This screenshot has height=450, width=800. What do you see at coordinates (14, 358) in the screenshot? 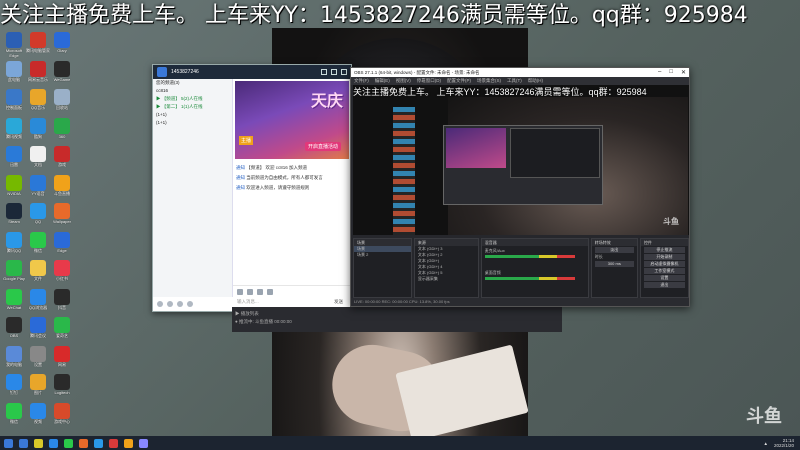
I see `desktop-icon: 我的电脑` at bounding box center [14, 358].